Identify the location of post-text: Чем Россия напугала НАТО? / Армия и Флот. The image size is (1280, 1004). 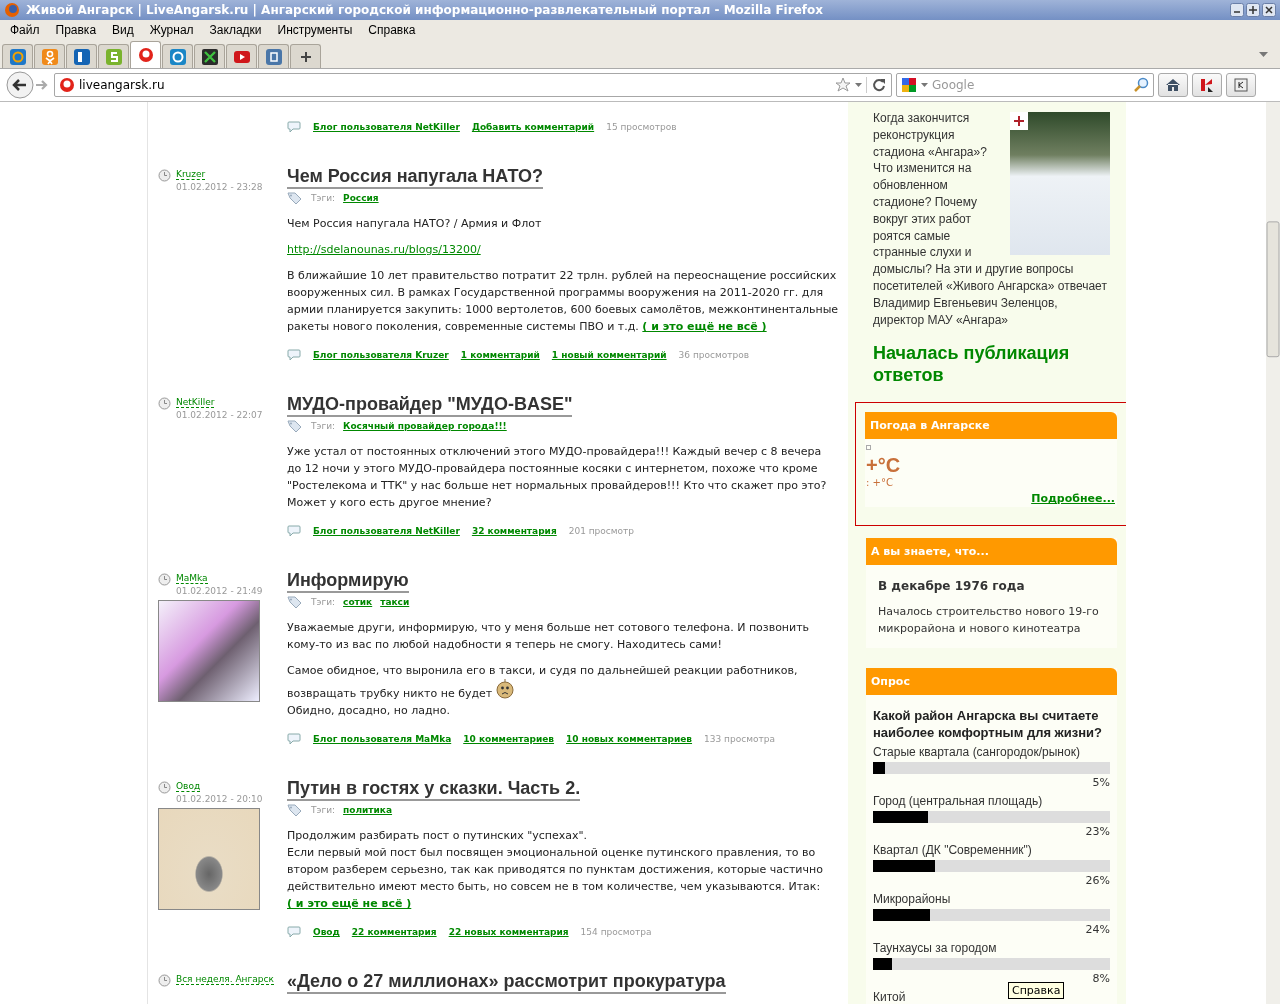
(415, 224).